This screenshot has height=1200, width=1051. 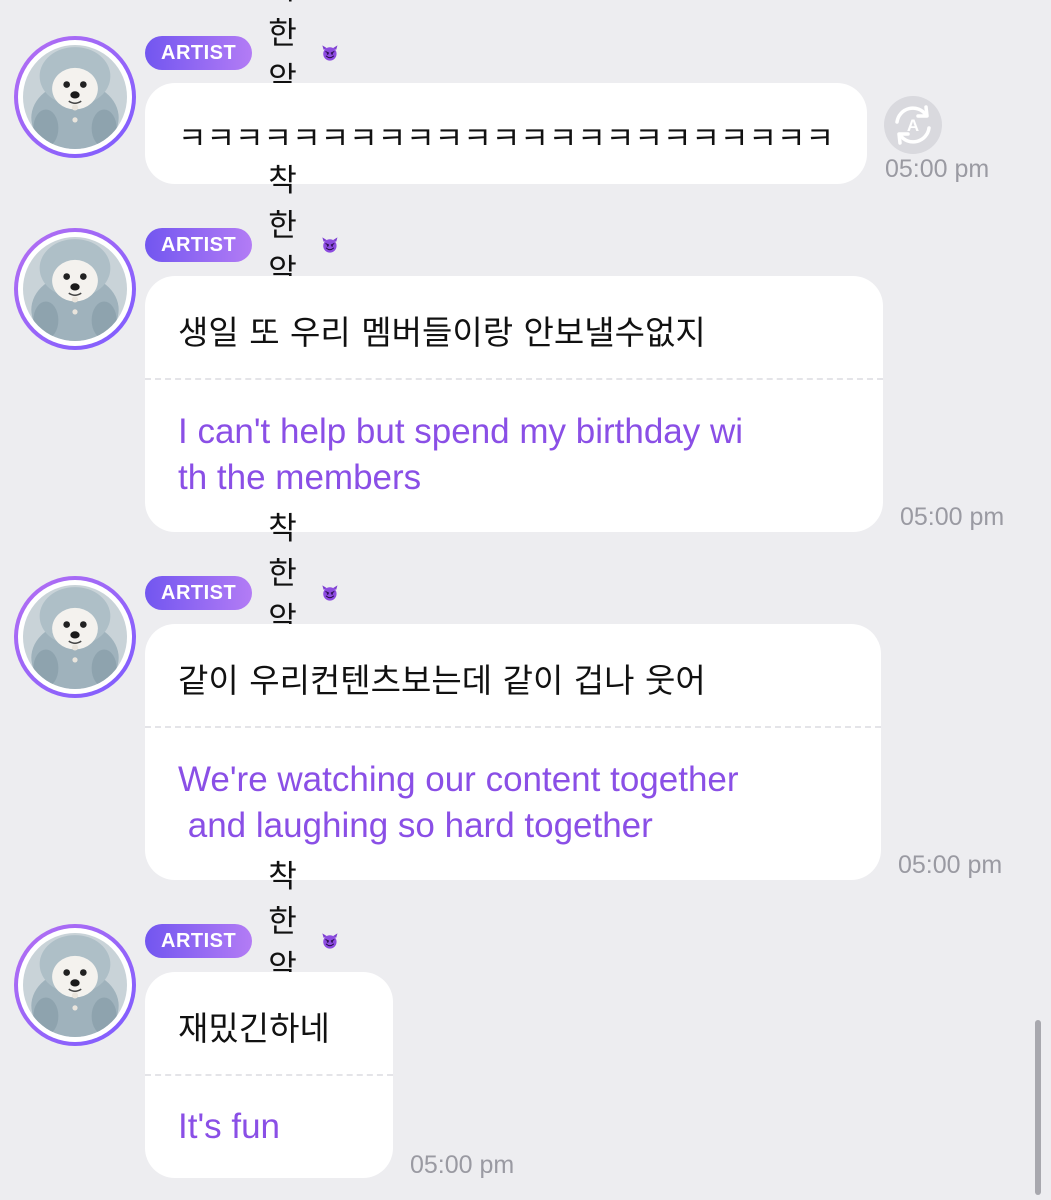 What do you see at coordinates (1038, 1107) in the screenshot?
I see `scrollbar` at bounding box center [1038, 1107].